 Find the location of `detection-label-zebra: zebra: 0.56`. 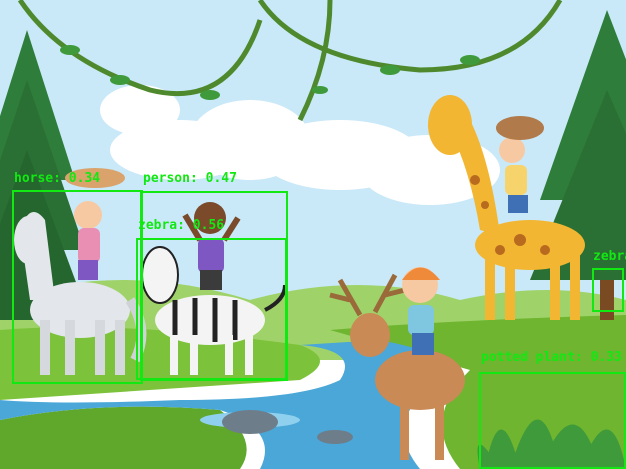

detection-label-zebra: zebra: 0.56 is located at coordinates (181, 225).